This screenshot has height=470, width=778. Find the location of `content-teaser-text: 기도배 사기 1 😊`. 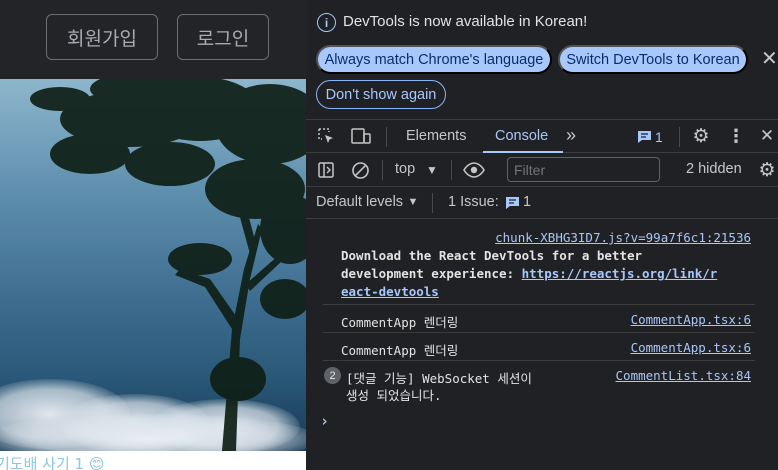

content-teaser-text: 기도배 사기 1 😊 is located at coordinates (52, 462).